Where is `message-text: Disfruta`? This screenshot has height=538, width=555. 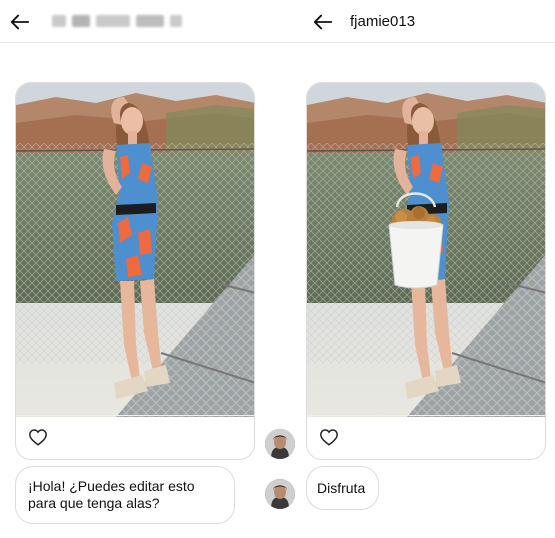
message-text: Disfruta is located at coordinates (341, 488).